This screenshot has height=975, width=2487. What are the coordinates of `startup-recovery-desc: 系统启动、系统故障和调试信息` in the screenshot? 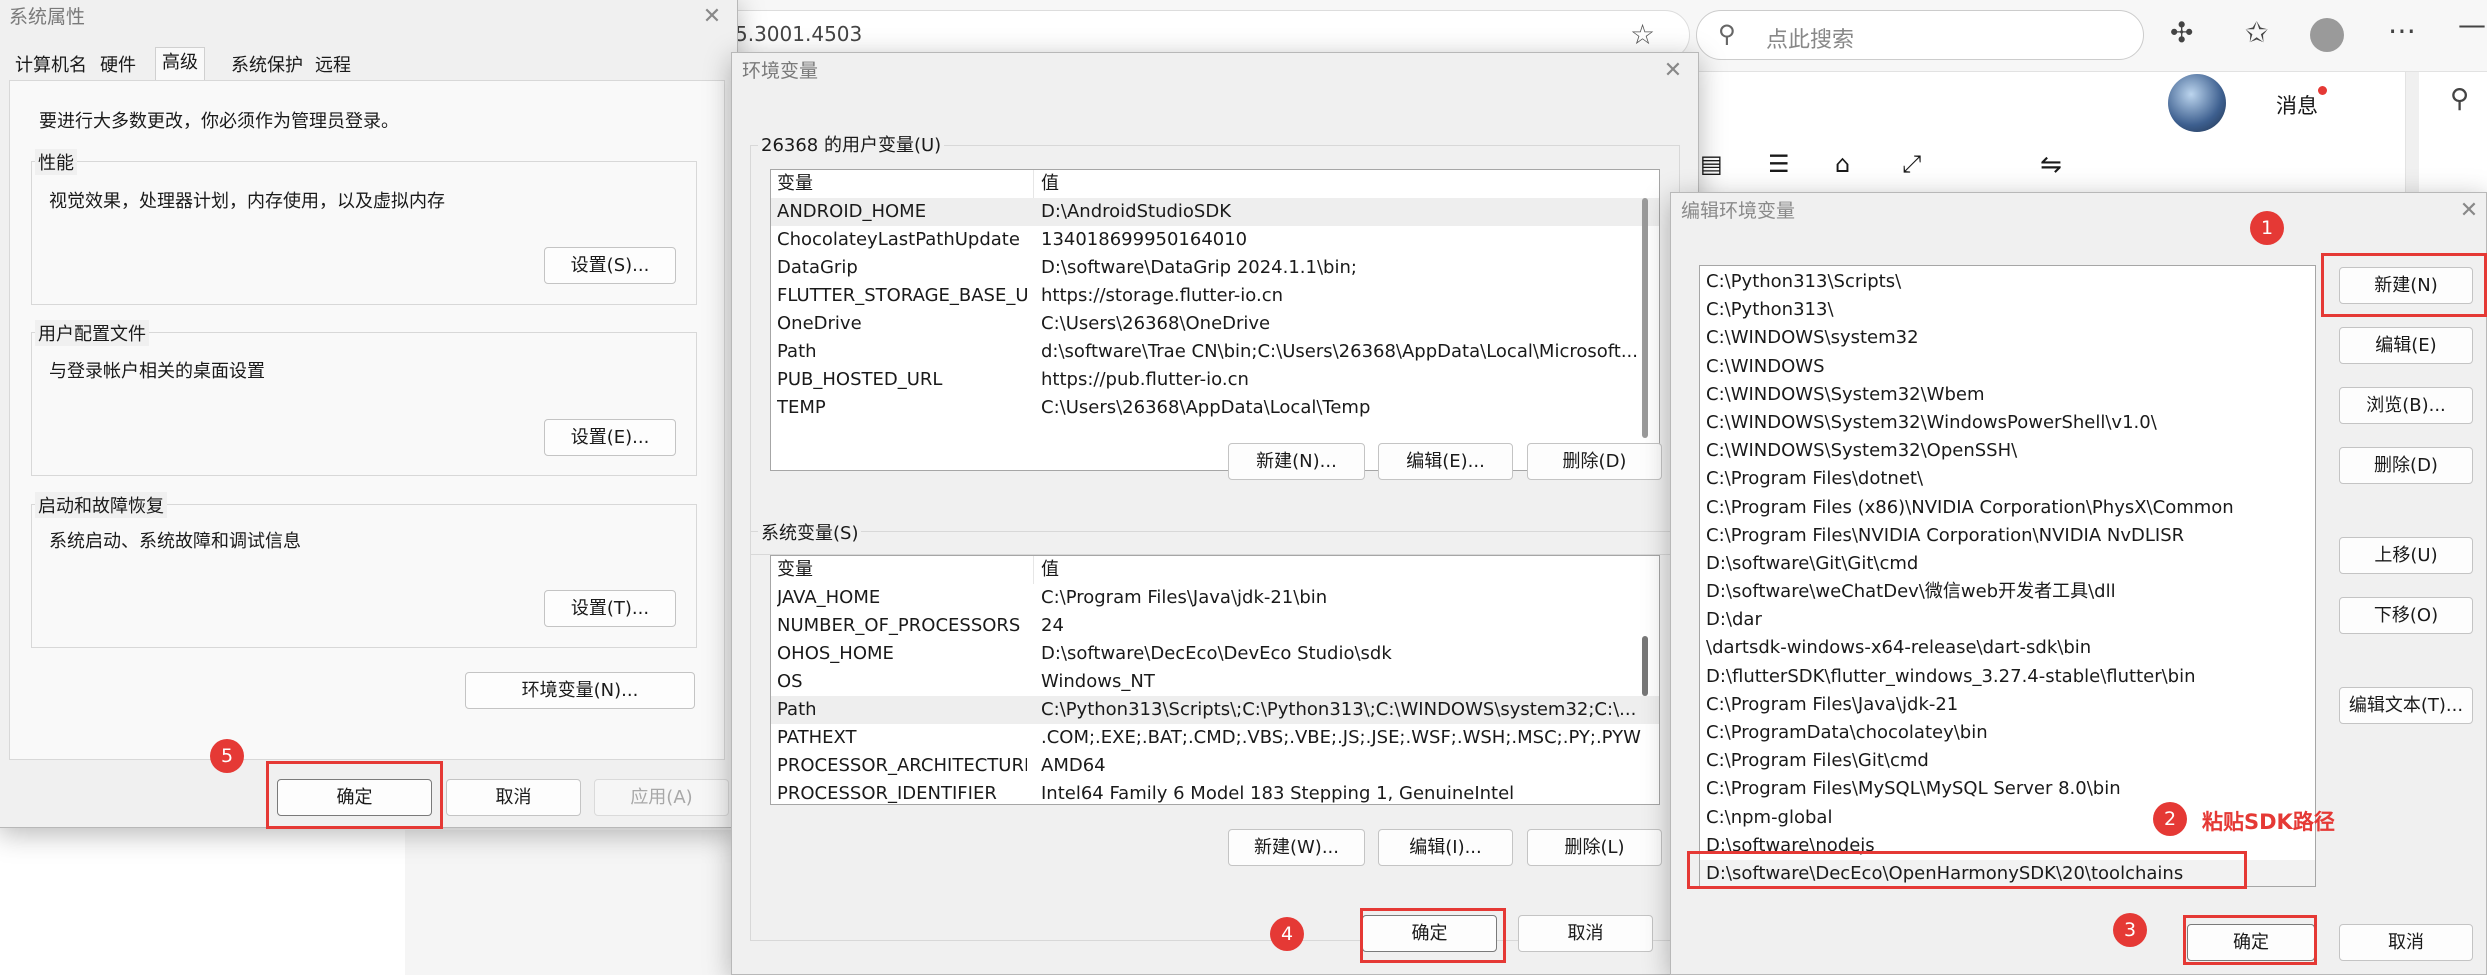 It's located at (175, 541).